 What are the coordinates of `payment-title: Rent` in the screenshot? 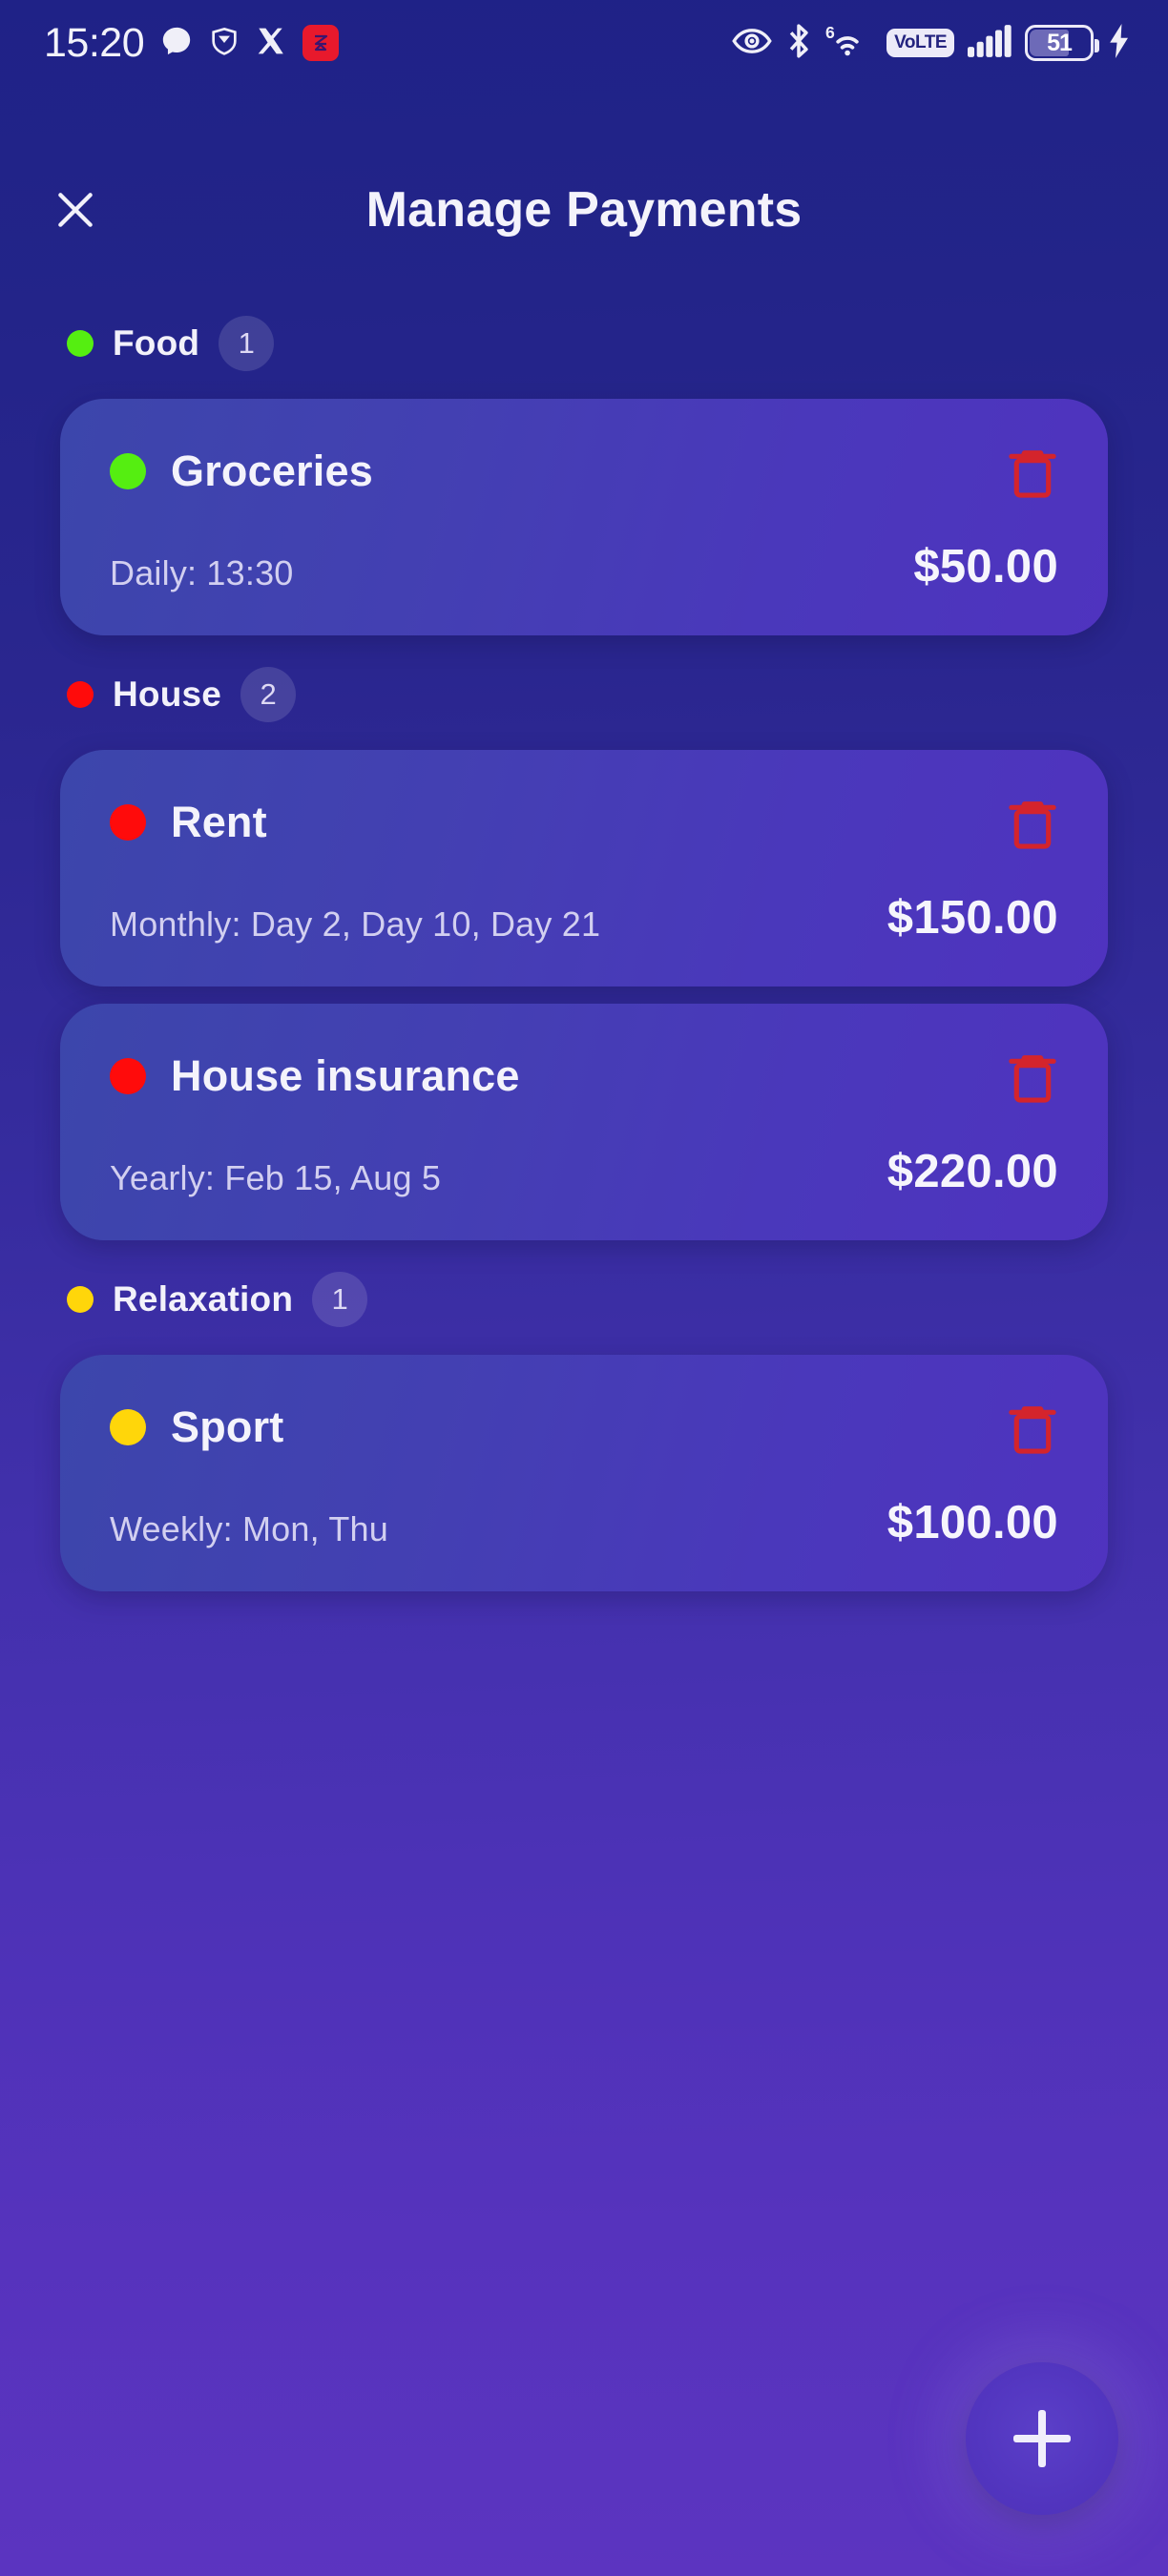 It's located at (219, 822).